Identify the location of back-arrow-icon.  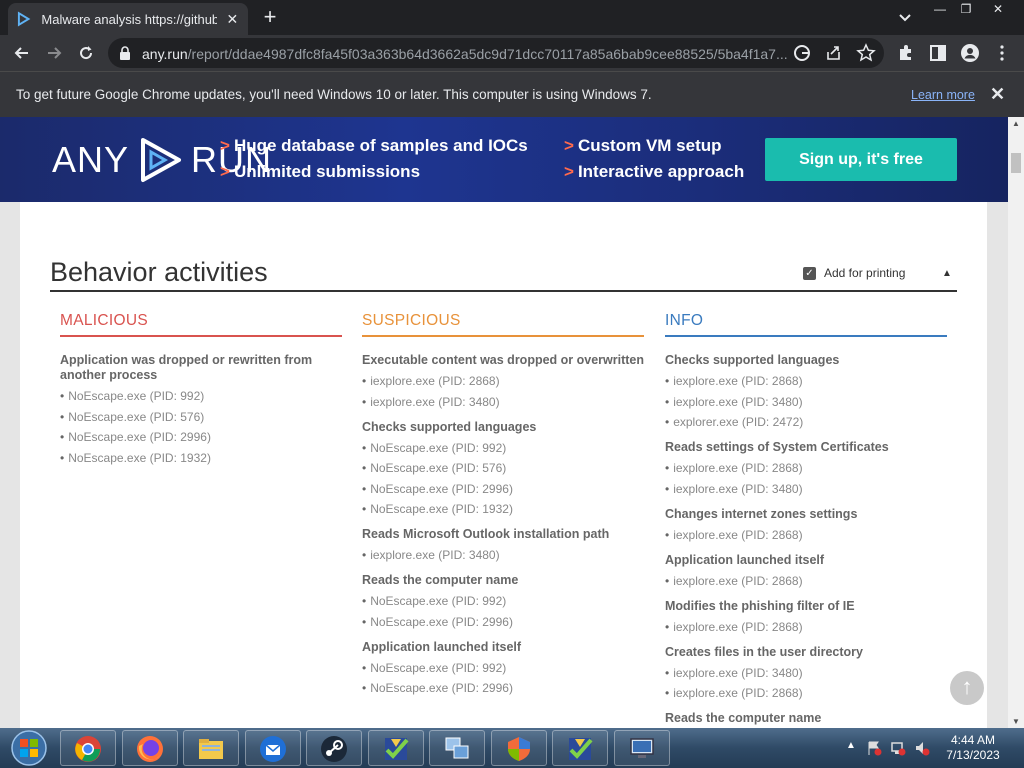
(22, 53).